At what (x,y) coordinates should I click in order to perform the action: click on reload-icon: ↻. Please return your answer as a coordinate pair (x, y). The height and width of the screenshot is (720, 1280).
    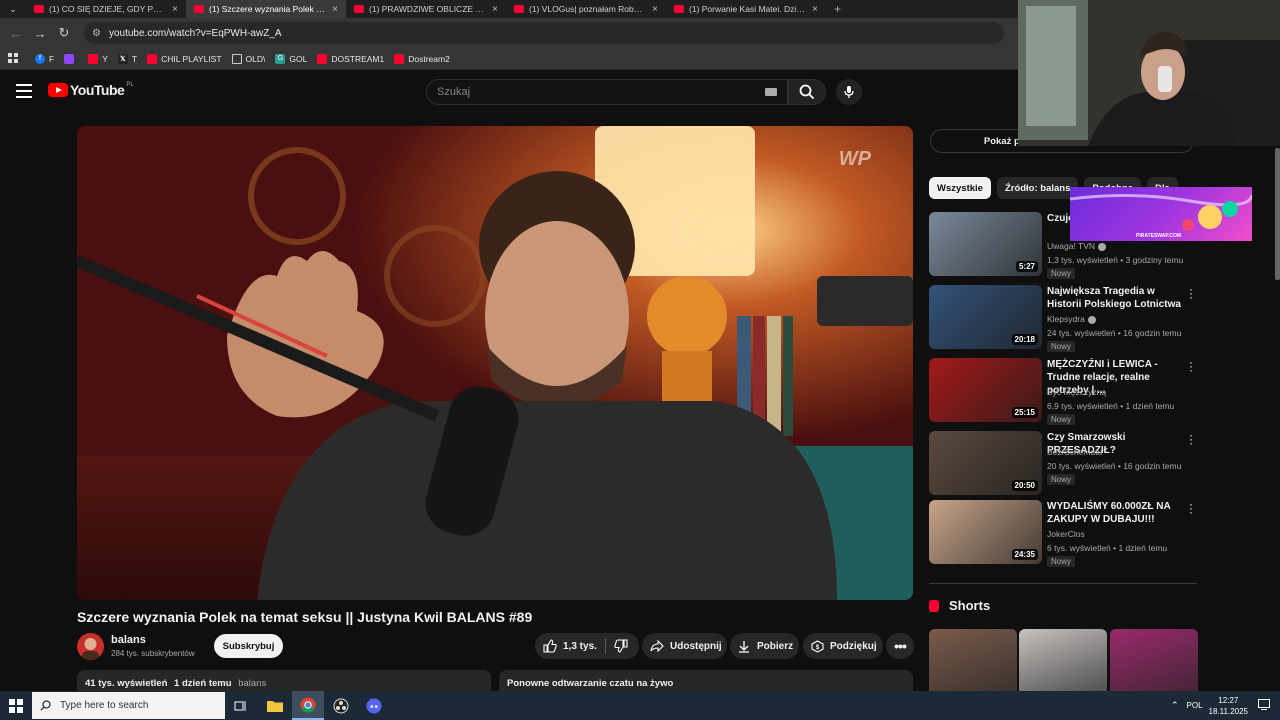
    Looking at the image, I should click on (64, 33).